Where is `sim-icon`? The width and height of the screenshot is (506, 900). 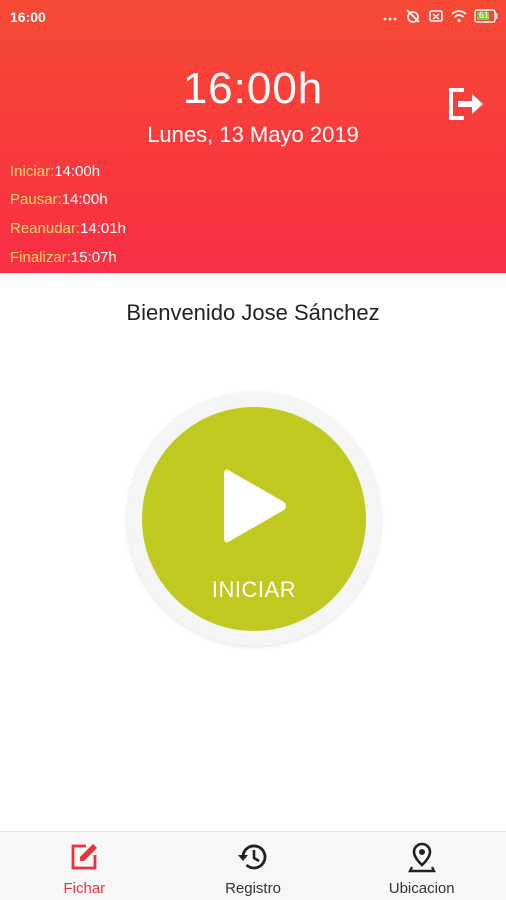 sim-icon is located at coordinates (436, 18).